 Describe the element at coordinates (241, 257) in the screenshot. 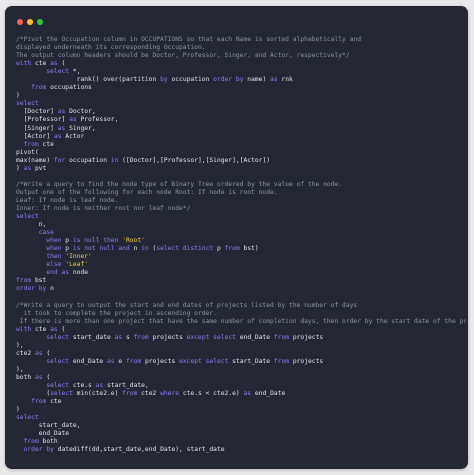

I see `code-line: then 'Inner'` at that location.